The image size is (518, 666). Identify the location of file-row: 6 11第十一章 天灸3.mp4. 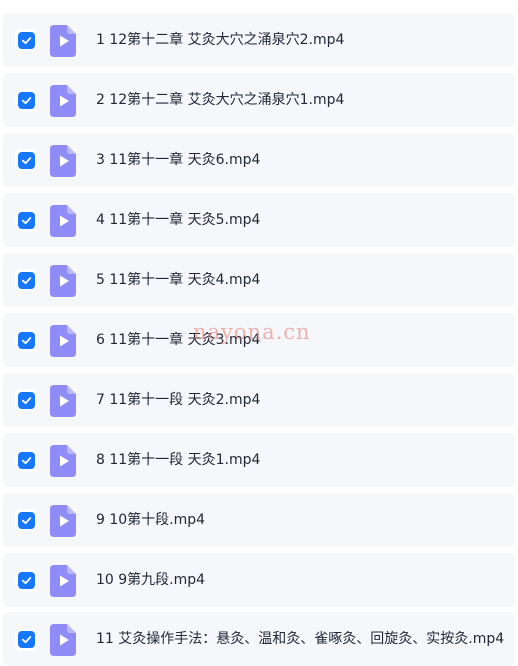
(259, 340).